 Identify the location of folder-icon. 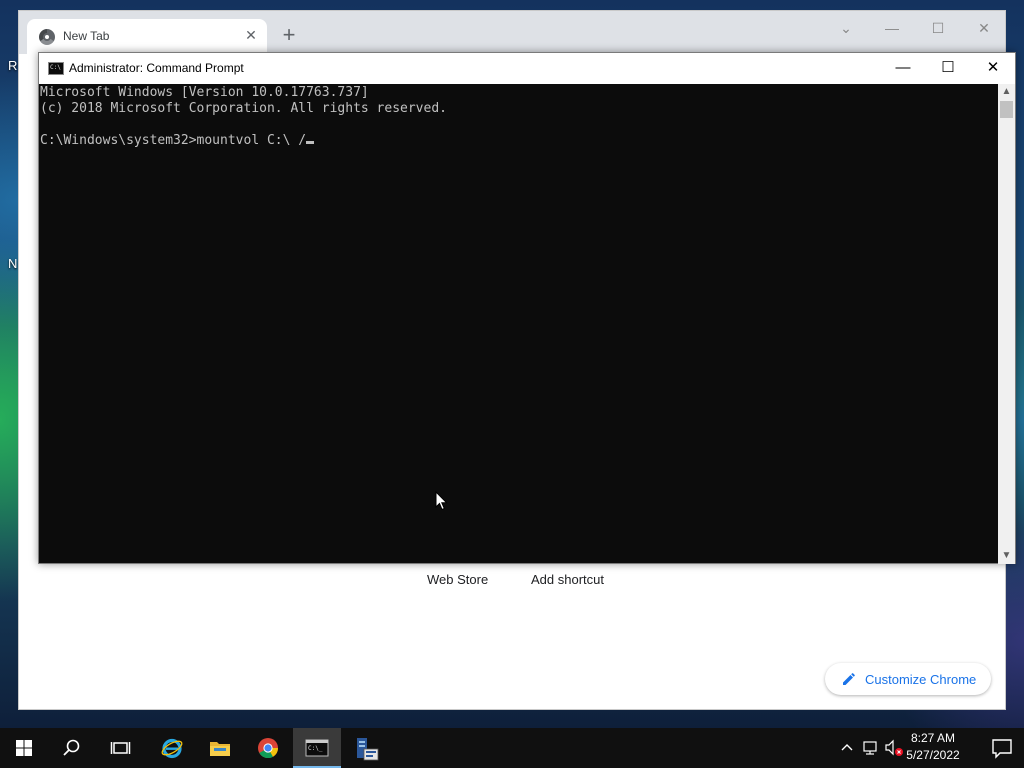
(220, 749).